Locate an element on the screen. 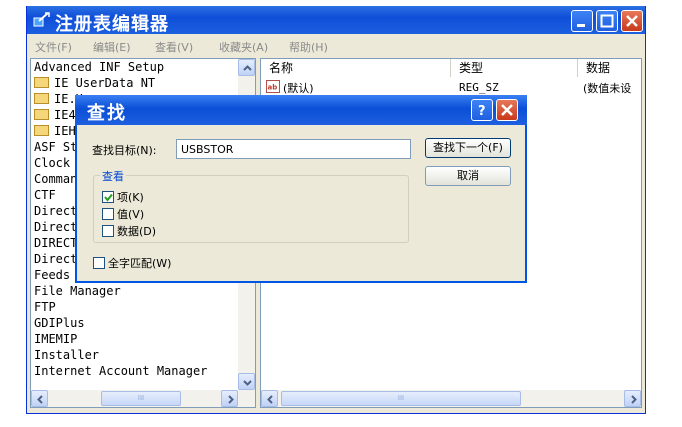 The image size is (682, 427). svg-text: ab is located at coordinates (273, 88).